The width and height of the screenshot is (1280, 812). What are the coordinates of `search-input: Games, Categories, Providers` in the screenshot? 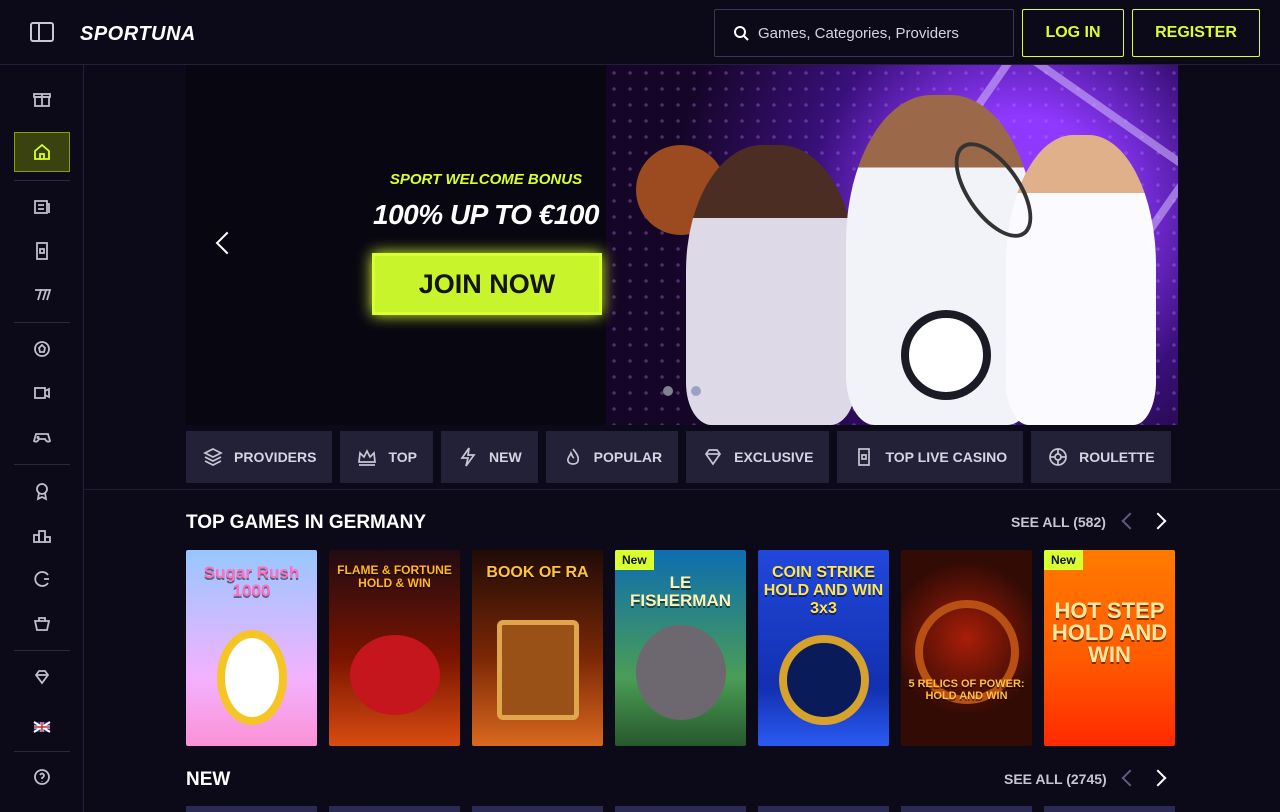 It's located at (864, 33).